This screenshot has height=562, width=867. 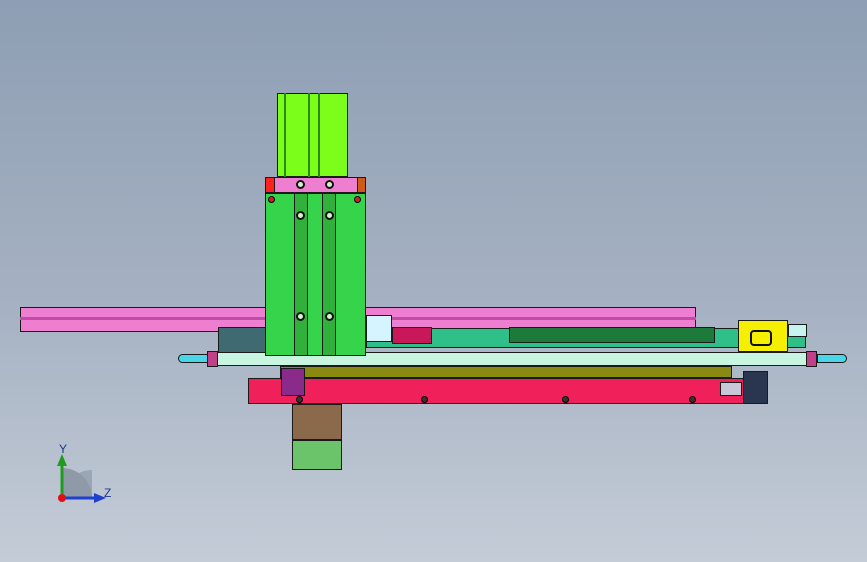 I want to click on dark-green-cover, so click(x=612, y=335).